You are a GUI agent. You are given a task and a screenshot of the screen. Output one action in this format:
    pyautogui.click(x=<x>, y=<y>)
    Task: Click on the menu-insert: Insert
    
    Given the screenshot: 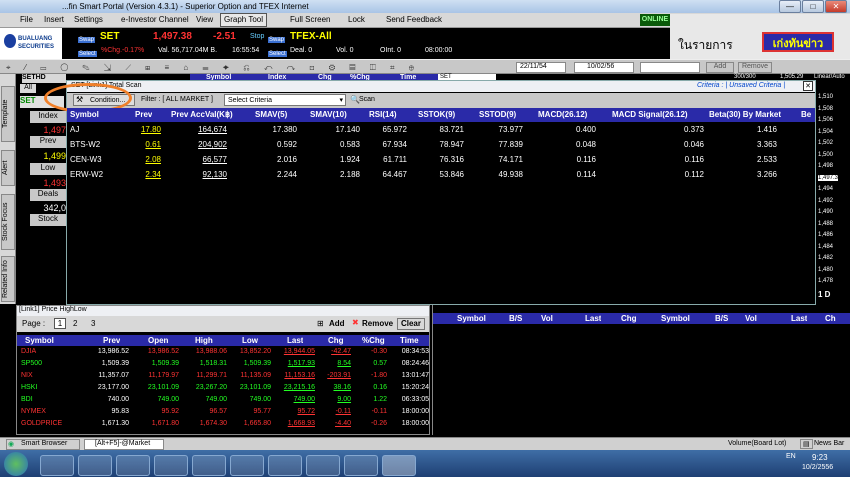 What is the action you would take?
    pyautogui.click(x=54, y=19)
    